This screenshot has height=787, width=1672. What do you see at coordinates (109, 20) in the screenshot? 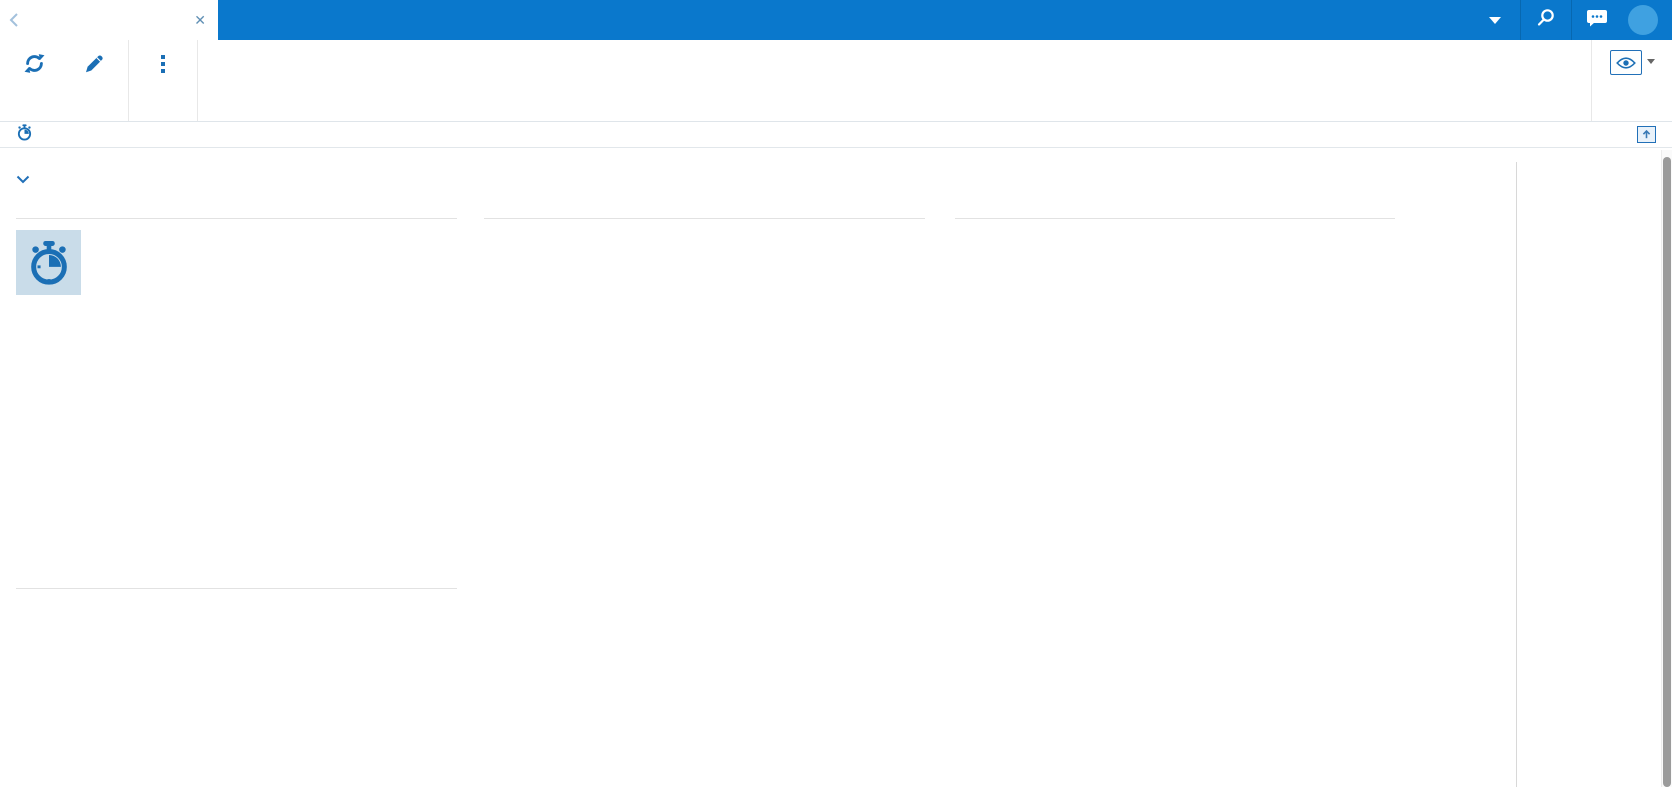
I see `document-tab: ✕` at bounding box center [109, 20].